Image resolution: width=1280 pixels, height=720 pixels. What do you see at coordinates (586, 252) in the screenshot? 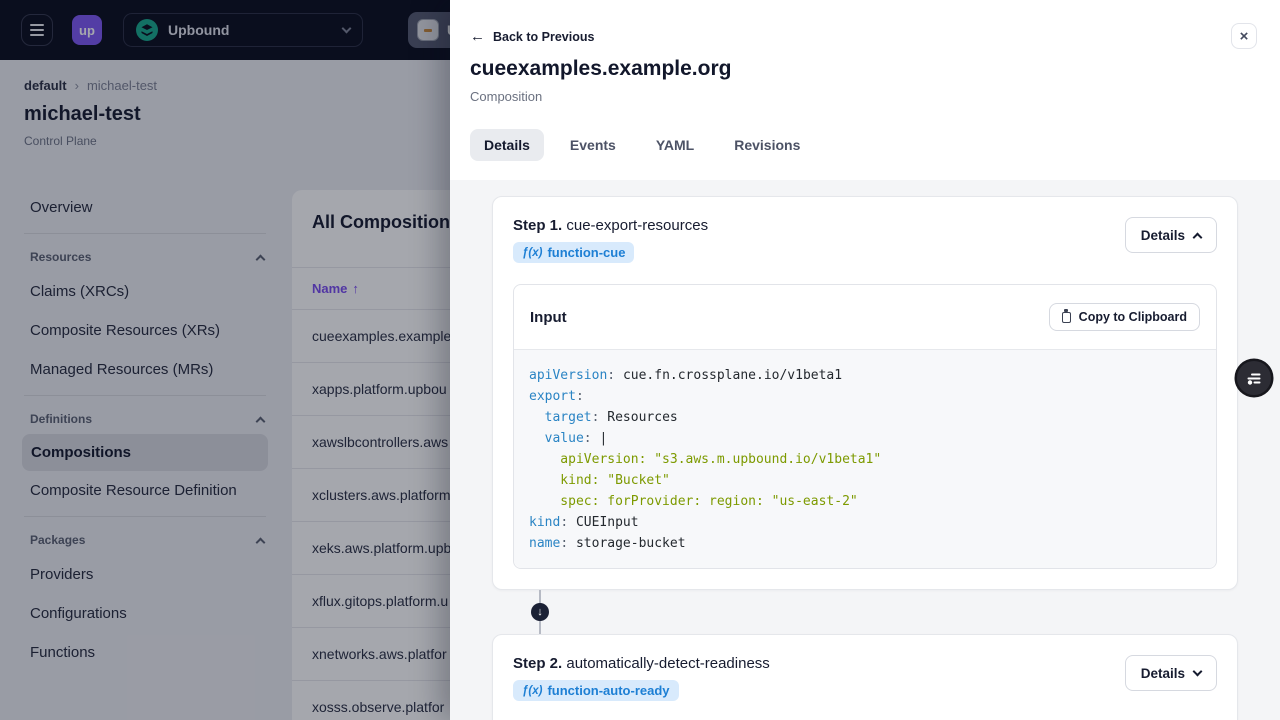
I see `function-badge-label: function-cue` at bounding box center [586, 252].